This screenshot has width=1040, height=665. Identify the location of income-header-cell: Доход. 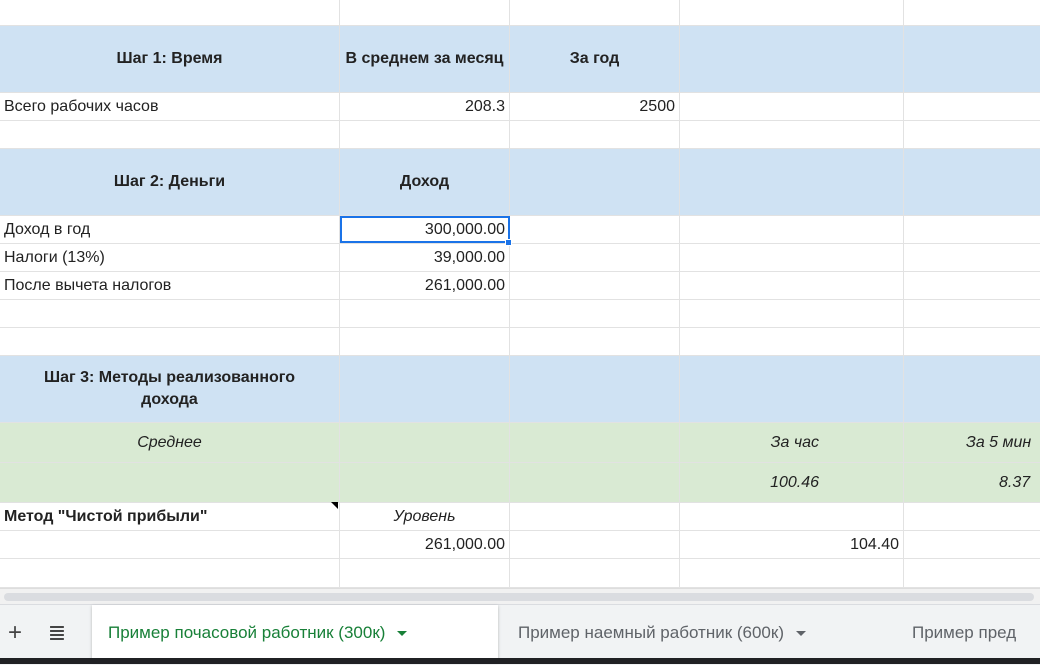
(425, 182).